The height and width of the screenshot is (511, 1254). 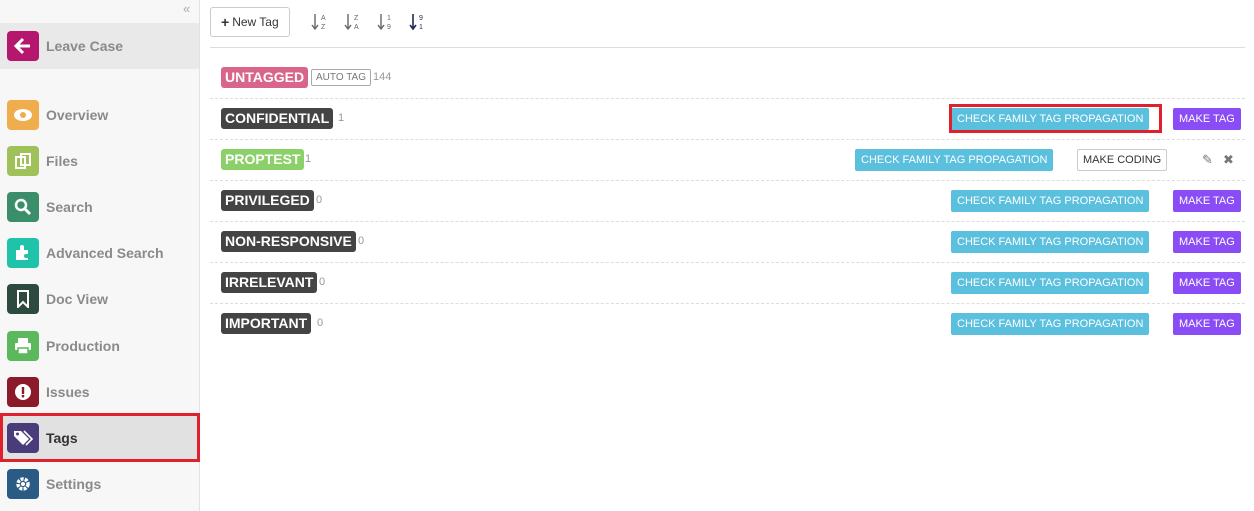 I want to click on sidebar-item-label: Issues, so click(x=68, y=392).